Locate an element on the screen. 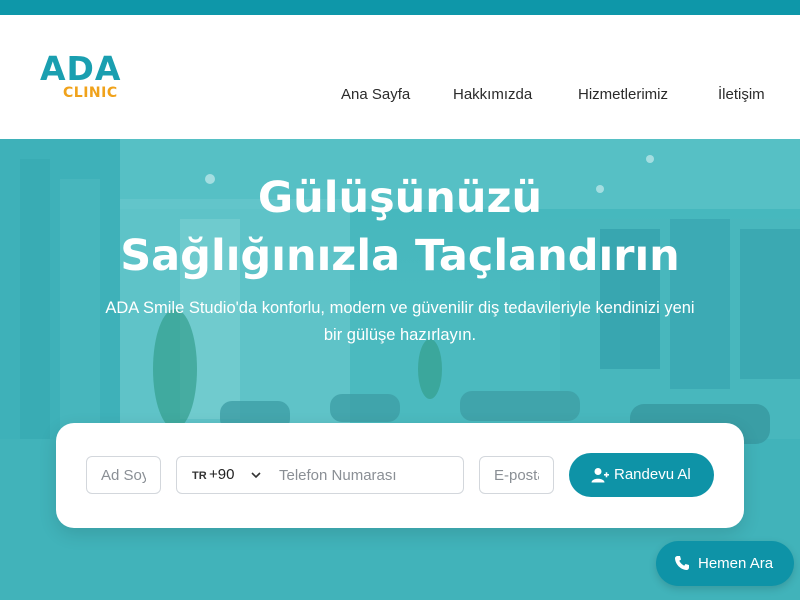  country-flag: TR is located at coordinates (199, 476).